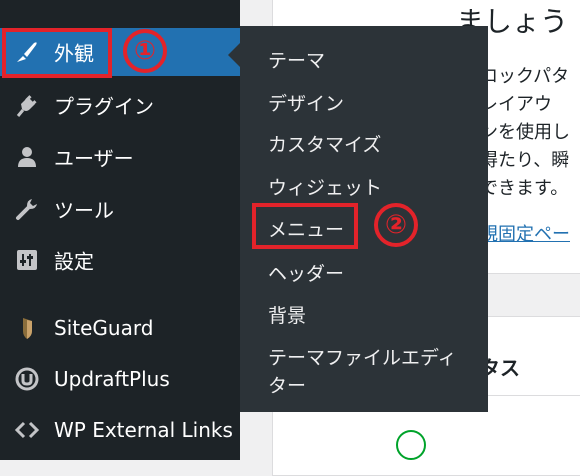 This screenshot has width=580, height=476. I want to click on sidebar-item-label: プラグイン, so click(104, 106).